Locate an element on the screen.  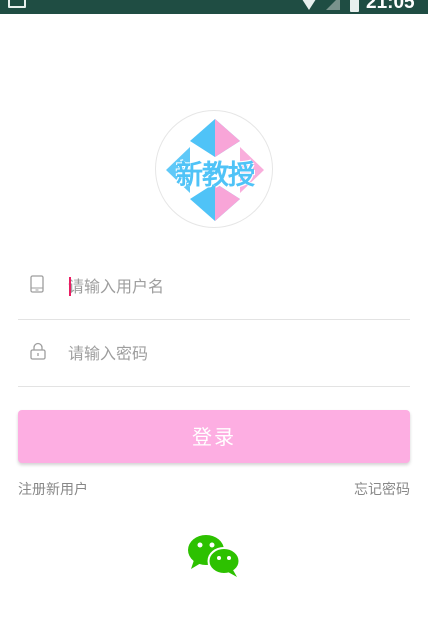
app-logo: 新教授 is located at coordinates (214, 169).